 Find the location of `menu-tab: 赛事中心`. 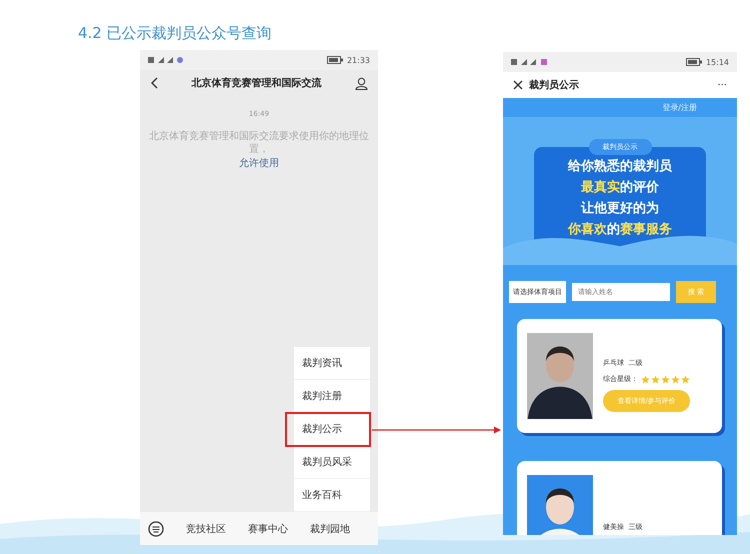

menu-tab: 赛事中心 is located at coordinates (268, 529).